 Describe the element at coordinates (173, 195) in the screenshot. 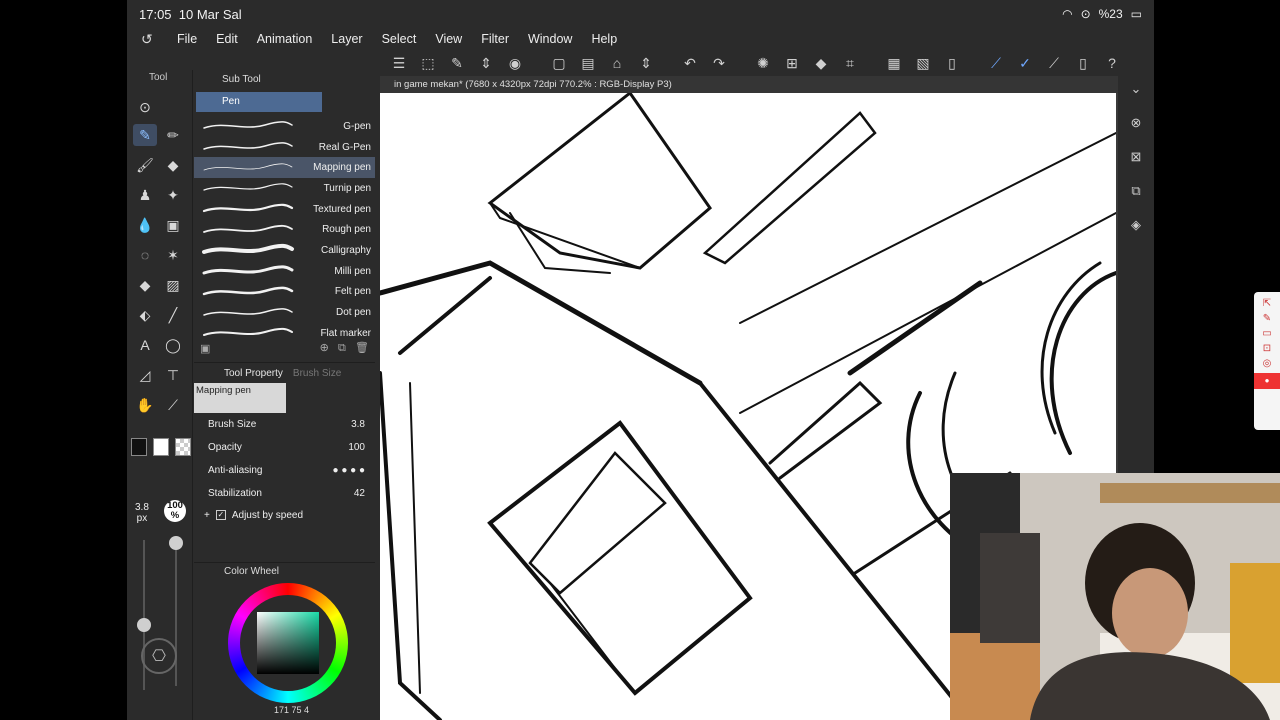

I see `decoration-tool-icon: ✦` at that location.